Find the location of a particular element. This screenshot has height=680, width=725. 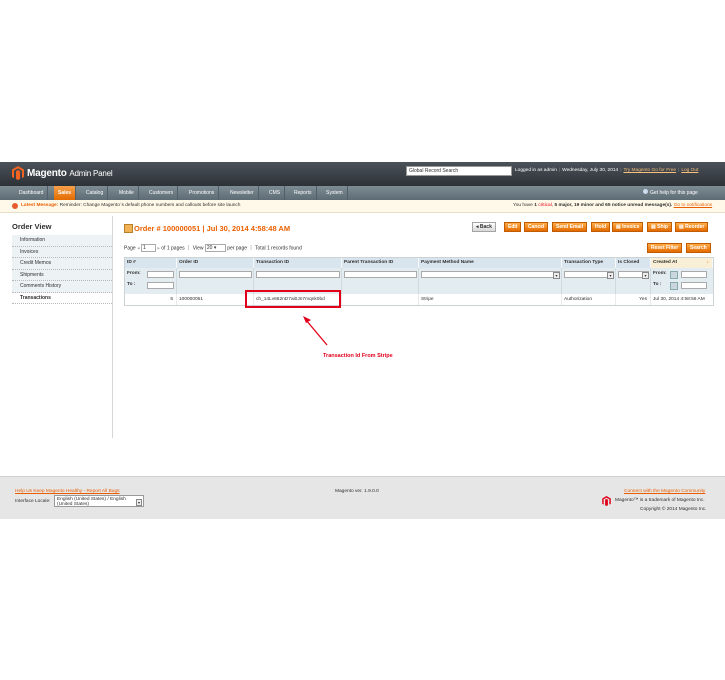

logout-link: Log Out is located at coordinates (689, 170).